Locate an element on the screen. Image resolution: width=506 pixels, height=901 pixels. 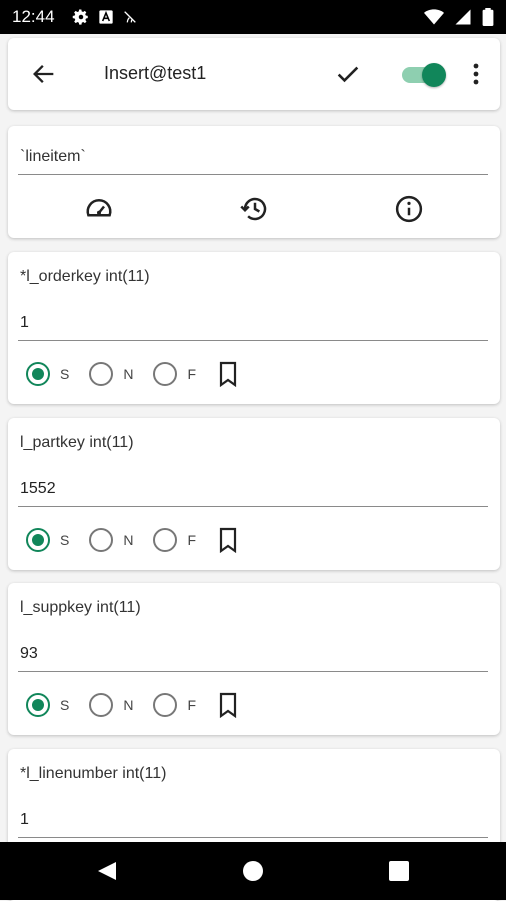
field-value-input: 93 is located at coordinates (29, 654).